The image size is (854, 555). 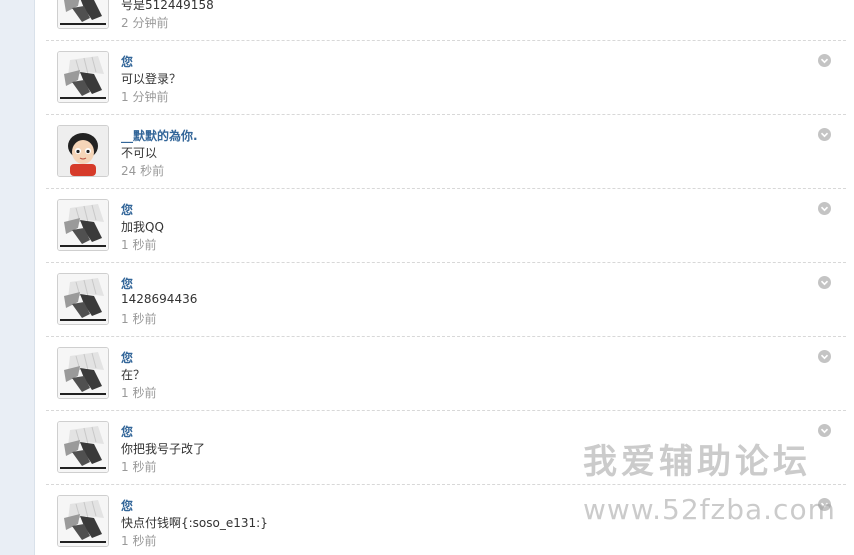 What do you see at coordinates (446, 78) in the screenshot?
I see `message-item: 您 可以登录？ 1 分钟前` at bounding box center [446, 78].